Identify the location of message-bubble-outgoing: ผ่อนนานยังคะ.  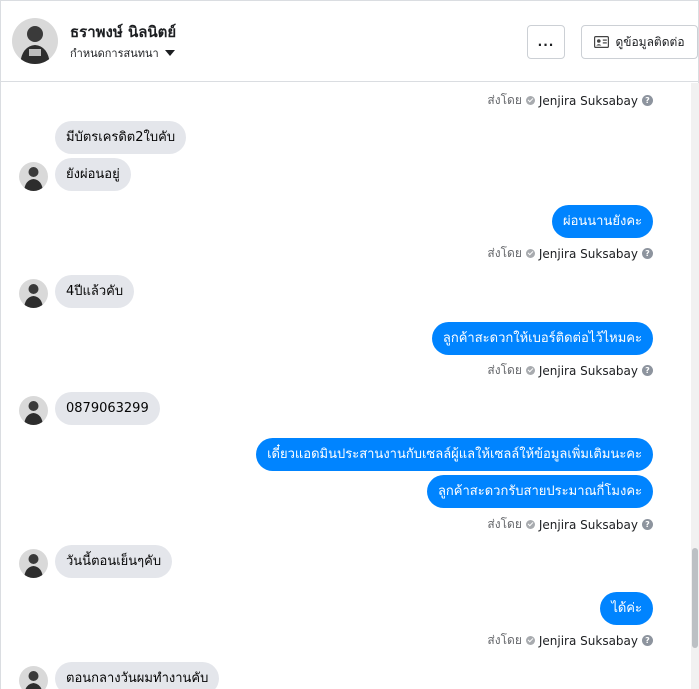
(602, 221).